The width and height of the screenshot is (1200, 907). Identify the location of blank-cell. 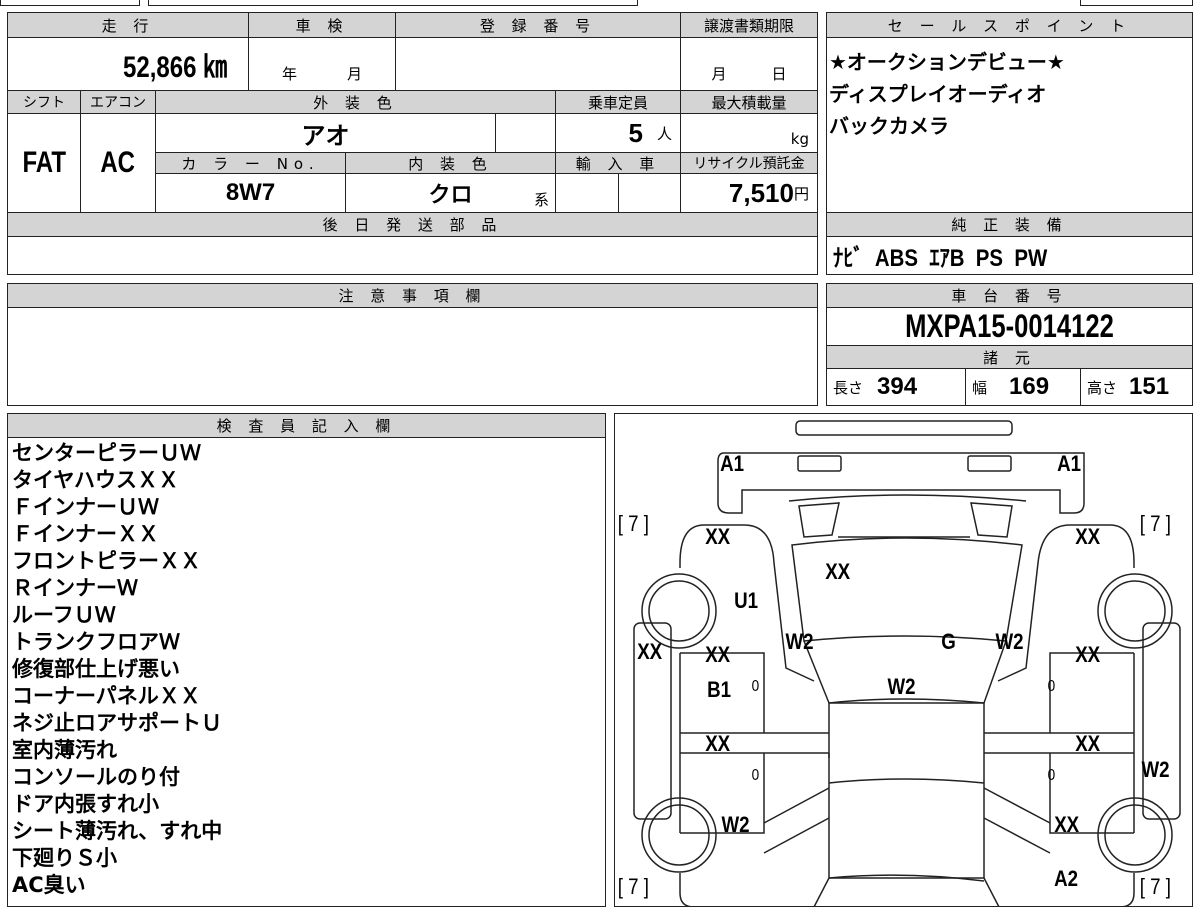
(525, 133).